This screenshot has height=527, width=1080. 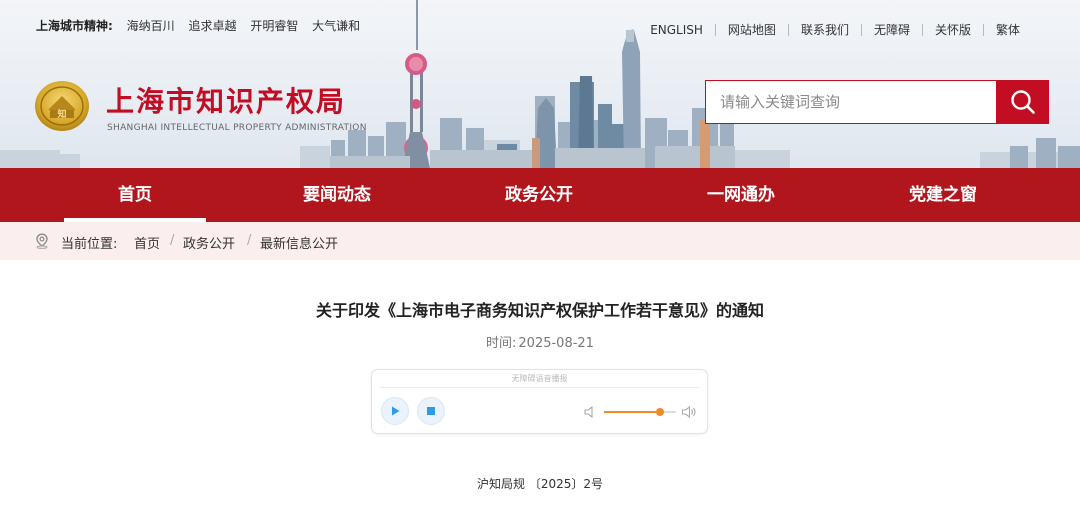 I want to click on document-number: 沪知局规 〔2025〕2号, so click(x=540, y=484).